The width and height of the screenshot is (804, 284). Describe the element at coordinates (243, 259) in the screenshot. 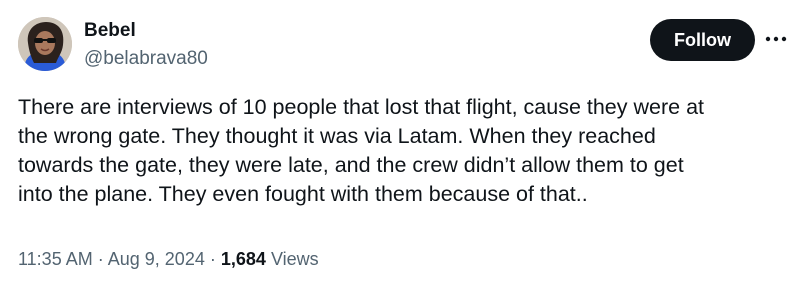

I see `views-count: 1,684` at that location.